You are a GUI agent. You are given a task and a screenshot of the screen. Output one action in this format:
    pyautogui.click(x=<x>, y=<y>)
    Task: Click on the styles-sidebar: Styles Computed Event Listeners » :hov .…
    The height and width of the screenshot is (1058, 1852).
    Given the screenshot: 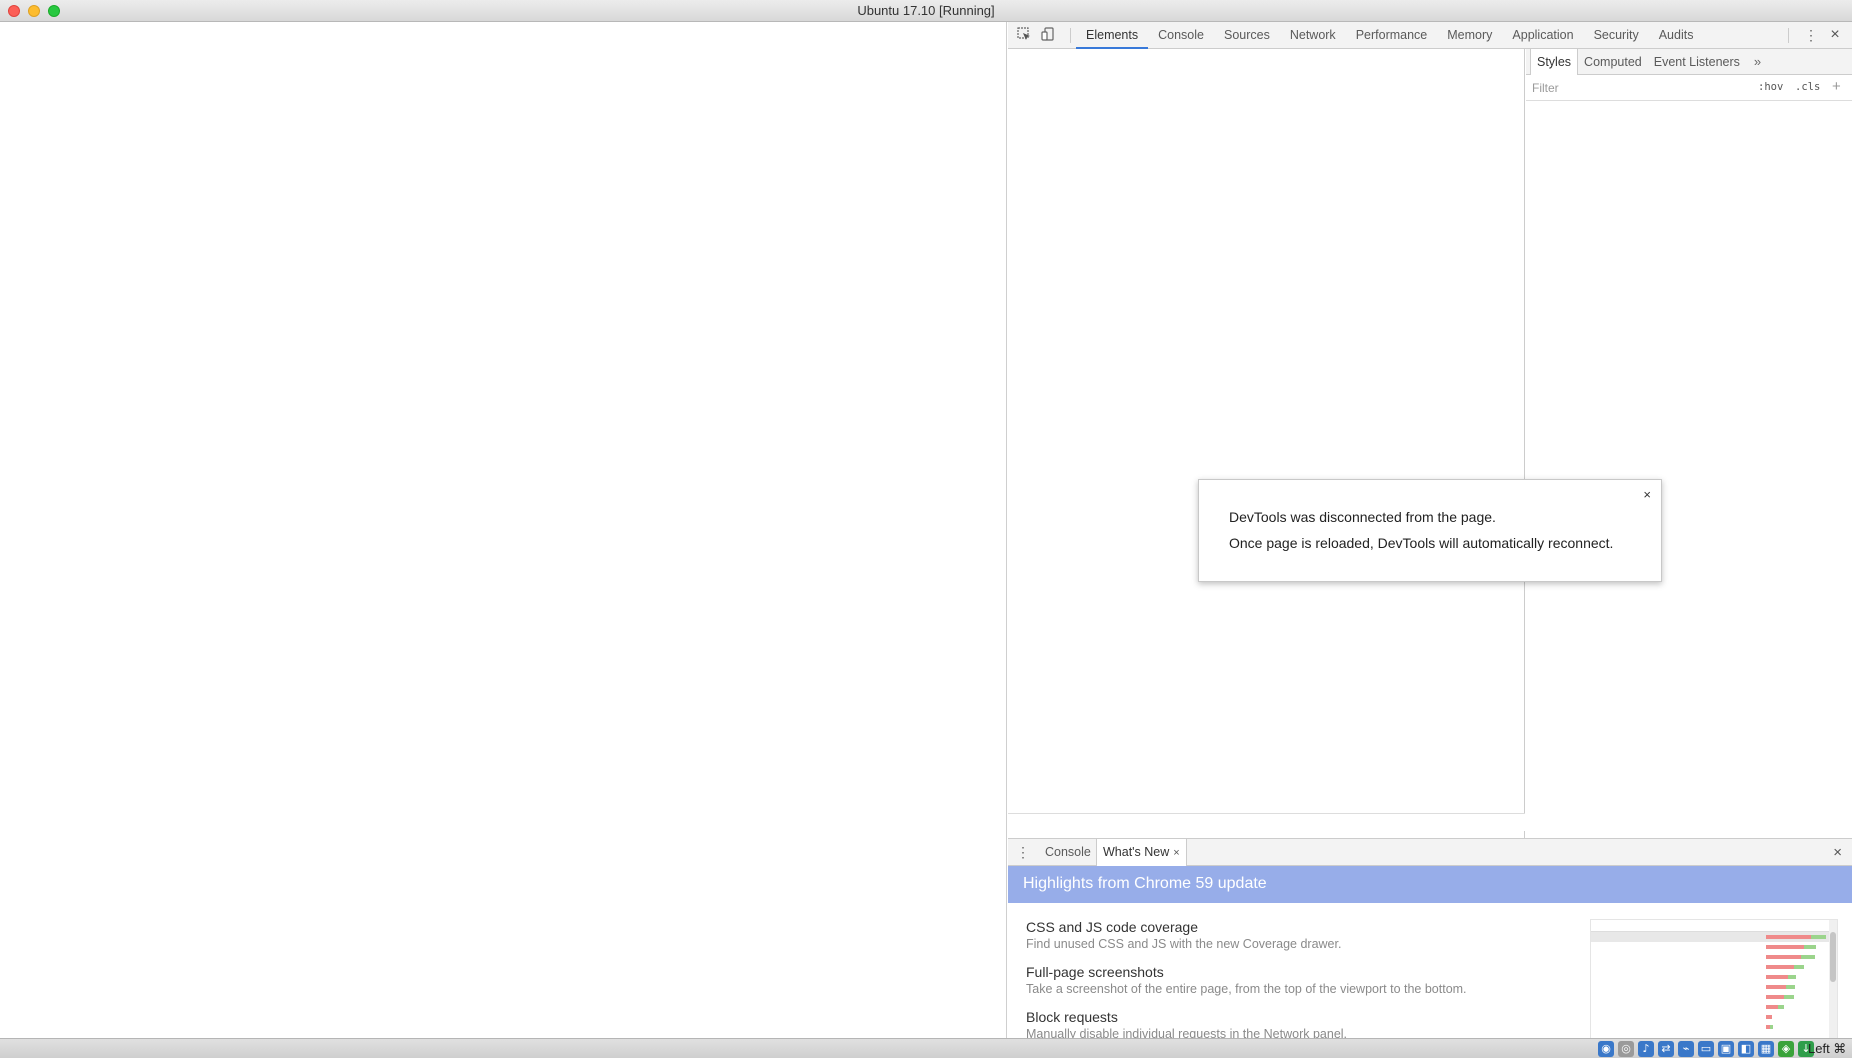 What is the action you would take?
    pyautogui.click(x=1689, y=454)
    